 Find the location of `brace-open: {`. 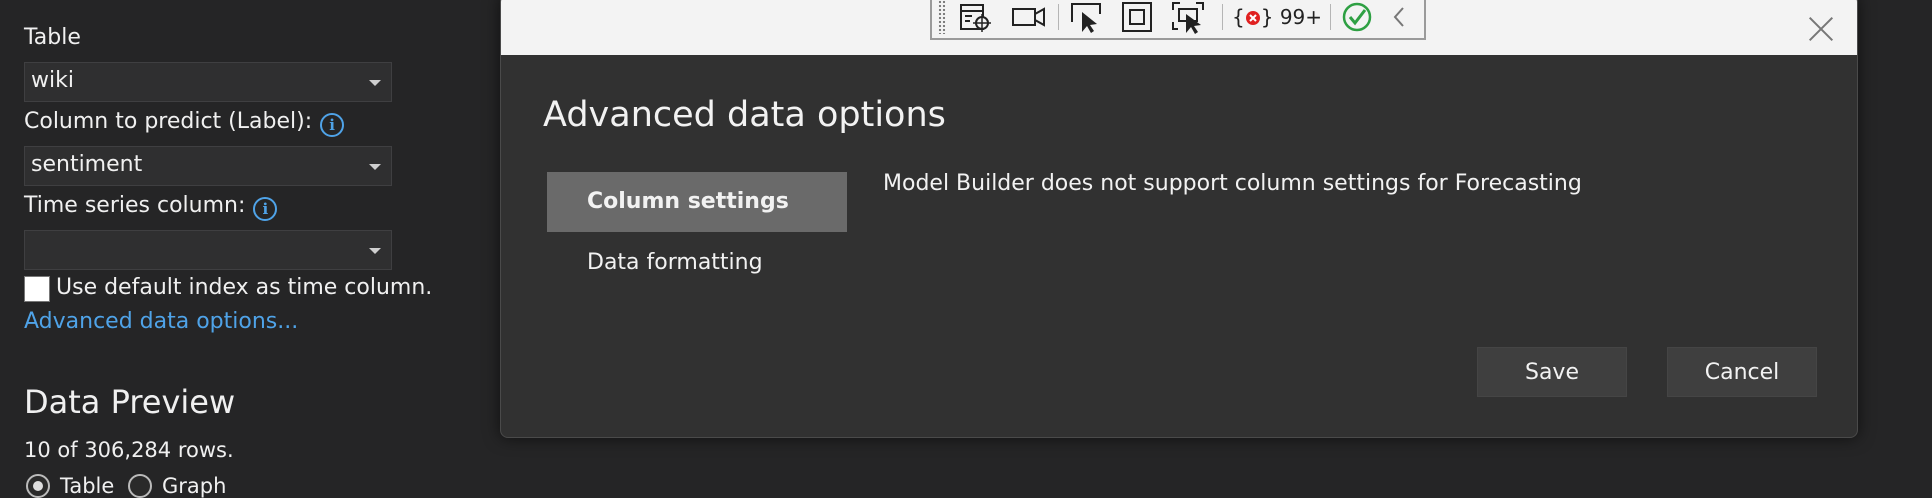

brace-open: { is located at coordinates (1238, 17).